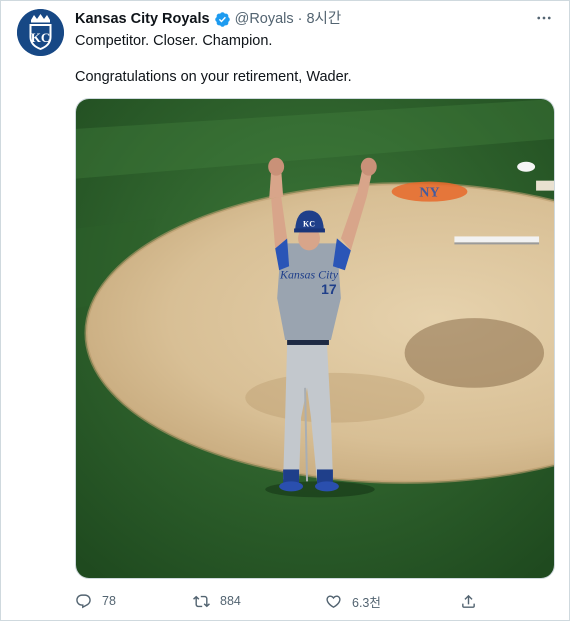 The height and width of the screenshot is (621, 570). What do you see at coordinates (41, 37) in the screenshot?
I see `avatar-monogram: KC` at bounding box center [41, 37].